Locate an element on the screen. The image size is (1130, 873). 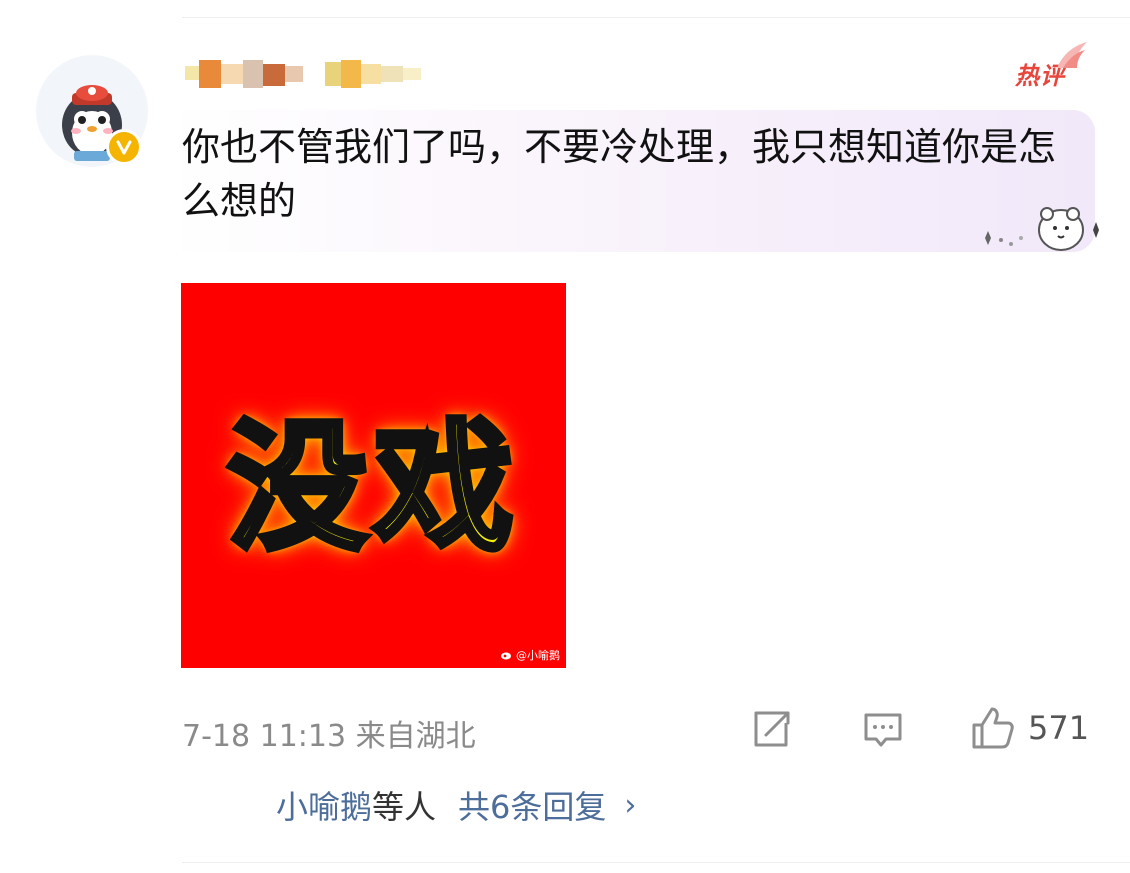
chevron-right-icon: › is located at coordinates (630, 805).